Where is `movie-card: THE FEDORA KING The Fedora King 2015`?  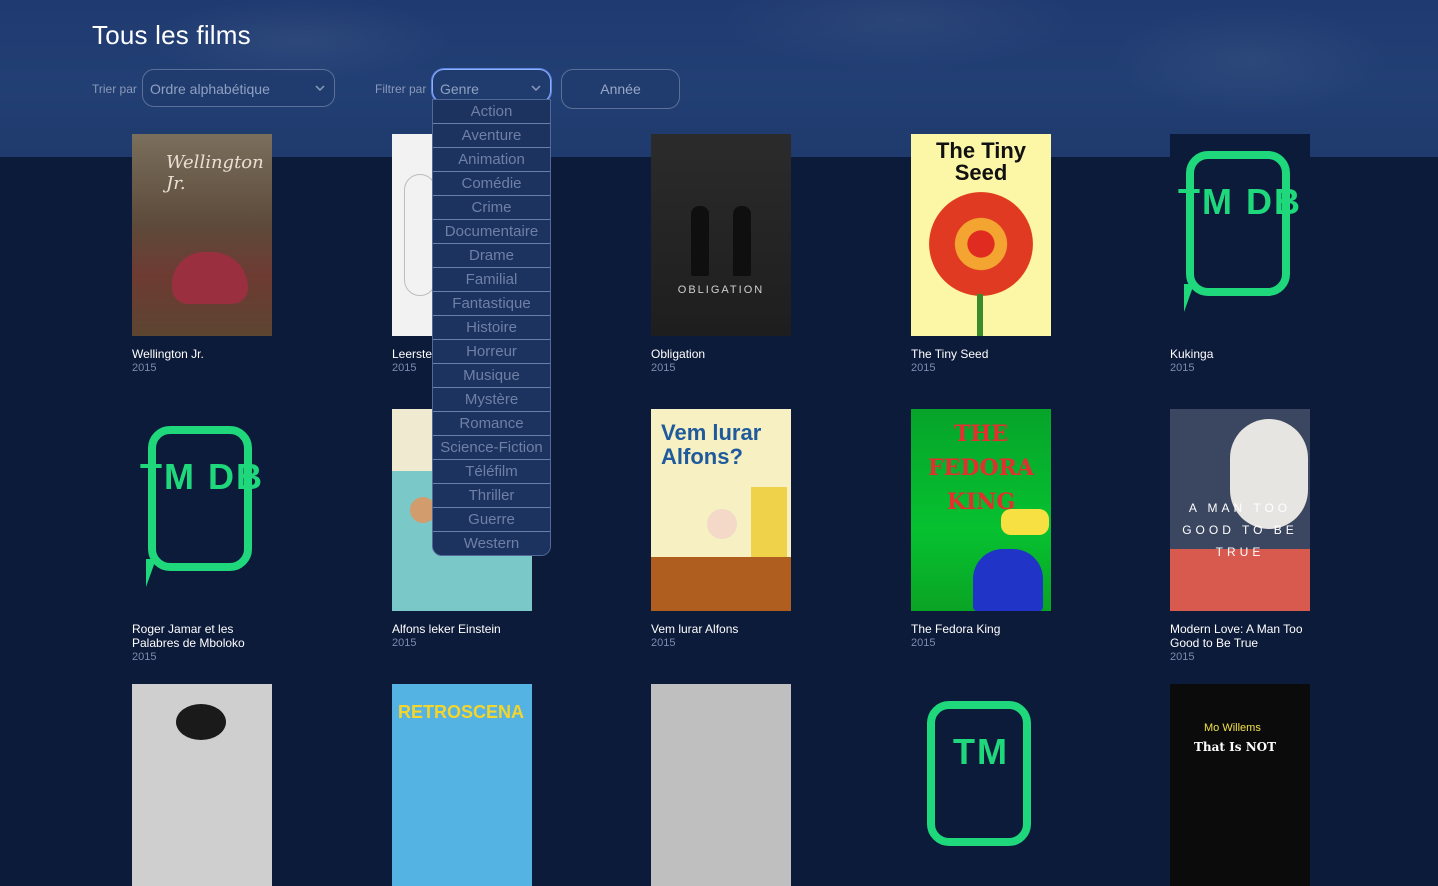 movie-card: THE FEDORA KING The Fedora King 2015 is located at coordinates (986, 529).